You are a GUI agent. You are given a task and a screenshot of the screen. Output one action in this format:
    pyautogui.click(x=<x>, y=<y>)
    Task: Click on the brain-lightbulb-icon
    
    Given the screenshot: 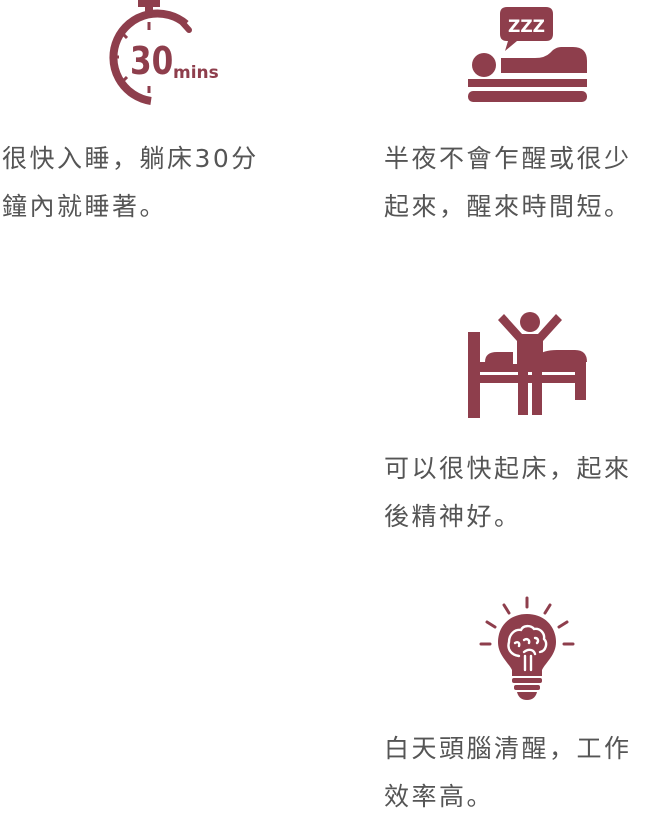 What is the action you would take?
    pyautogui.click(x=527, y=648)
    